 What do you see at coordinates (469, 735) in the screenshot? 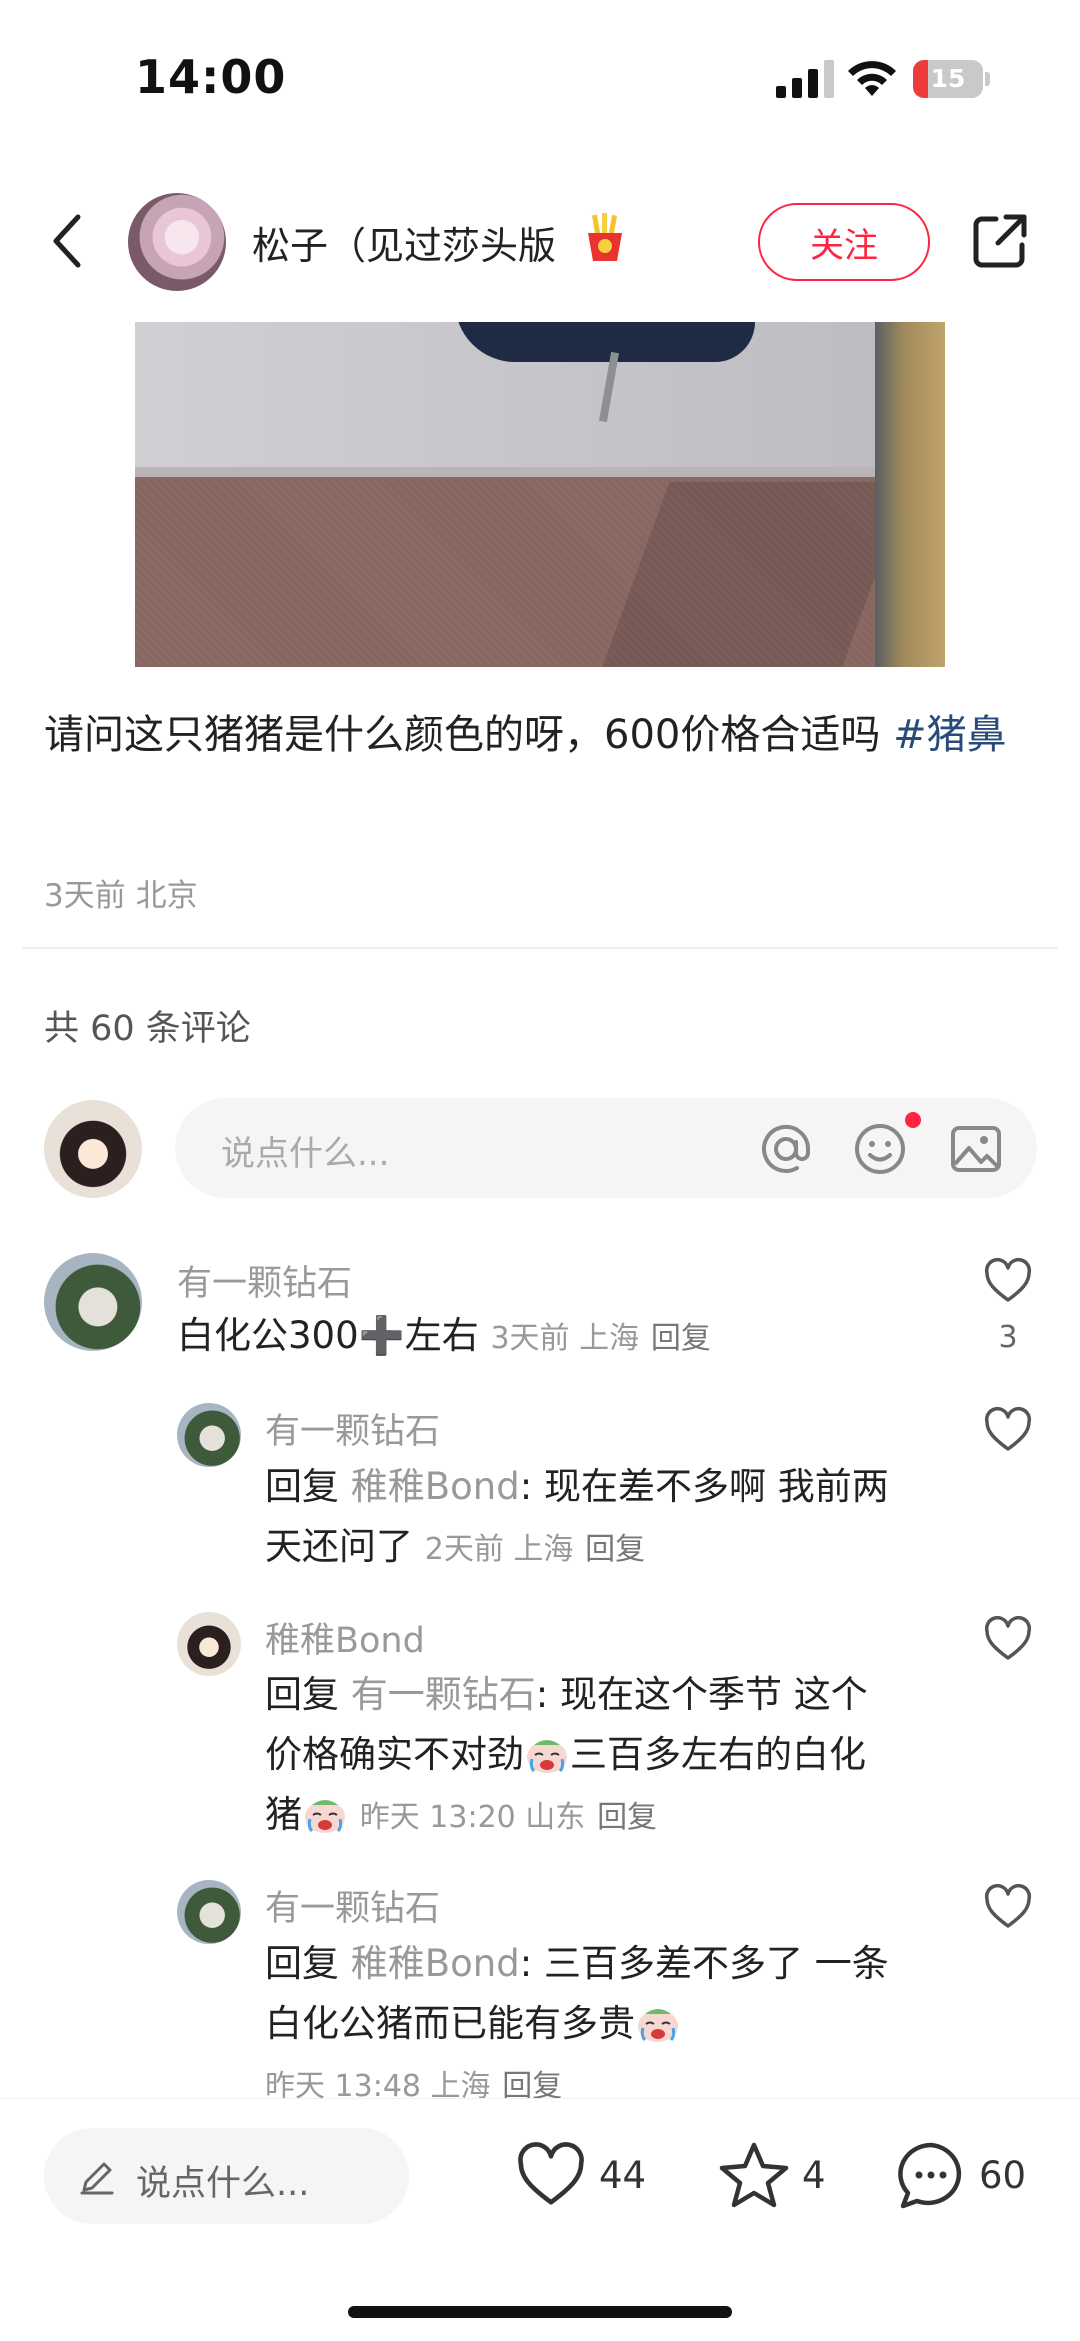
I see `post-body: 请问这只猪猪是什么颜色的呀，600价格合适吗` at bounding box center [469, 735].